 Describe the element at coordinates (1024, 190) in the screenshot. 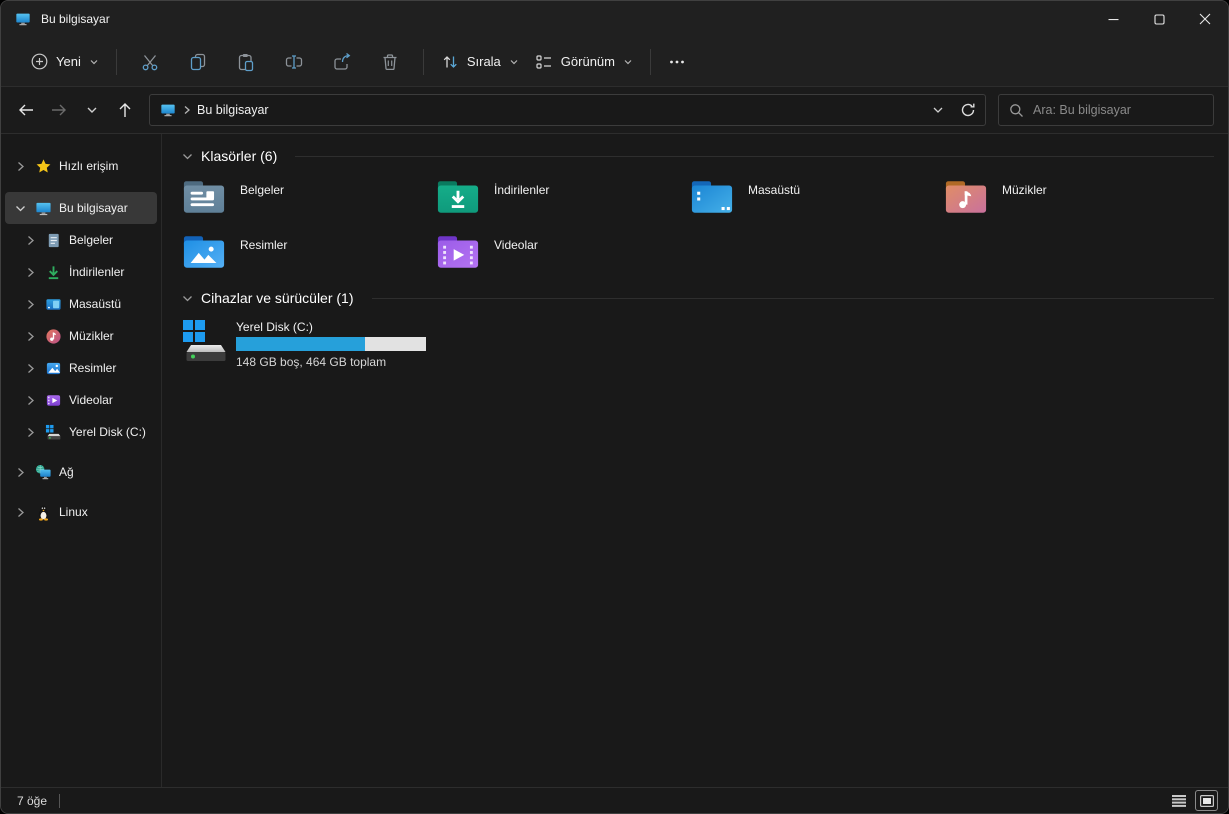

I see `folder-label: Müzikler` at that location.